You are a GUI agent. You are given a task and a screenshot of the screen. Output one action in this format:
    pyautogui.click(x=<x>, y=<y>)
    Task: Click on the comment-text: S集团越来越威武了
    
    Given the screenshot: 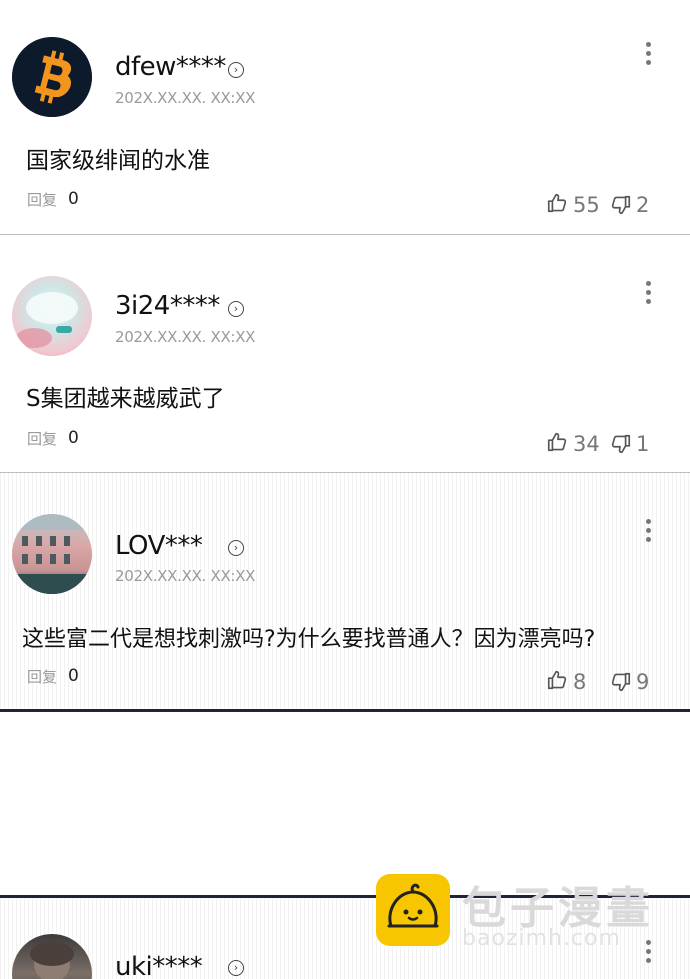 What is the action you would take?
    pyautogui.click(x=125, y=399)
    